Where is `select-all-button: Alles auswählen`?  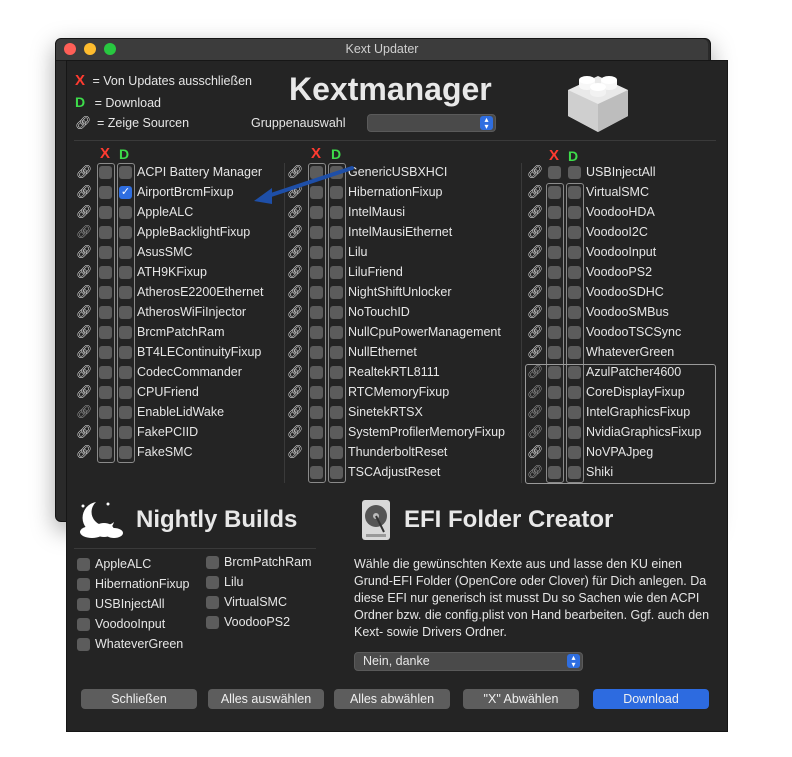 select-all-button: Alles auswählen is located at coordinates (266, 699).